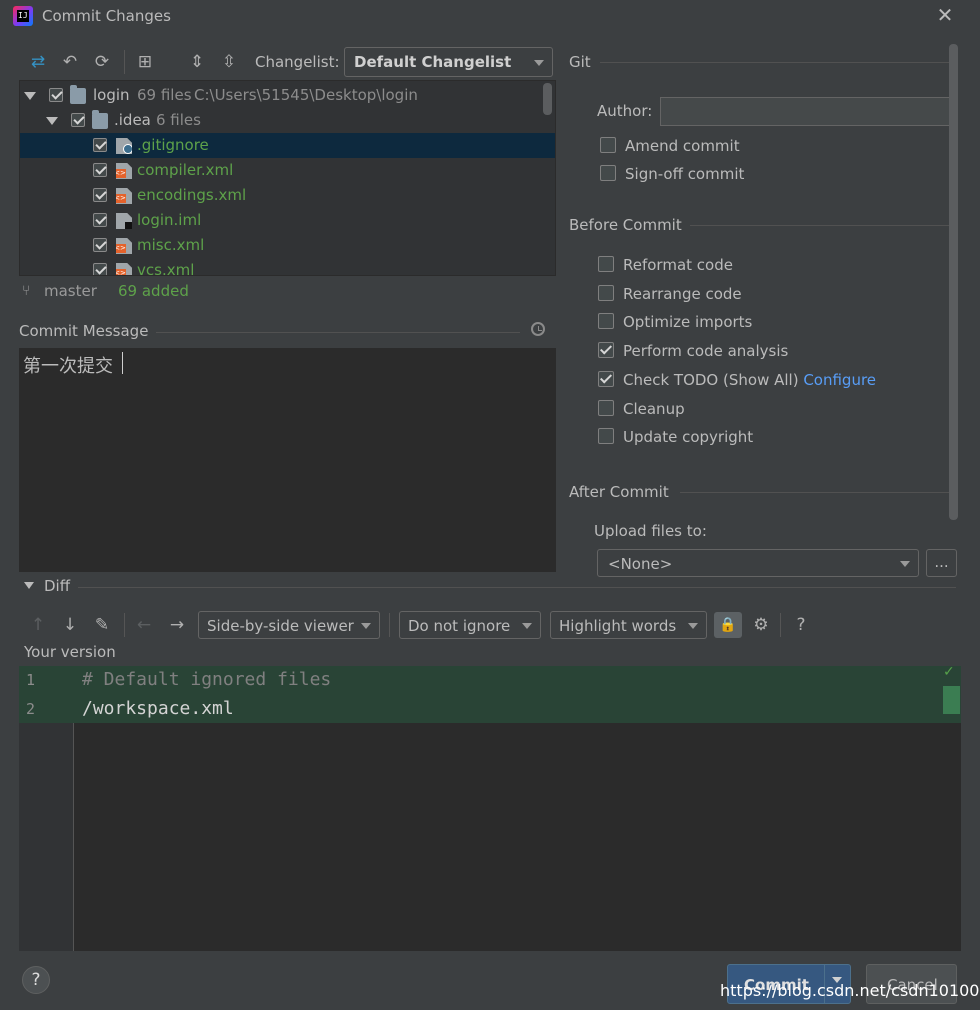 The width and height of the screenshot is (980, 1010). I want to click on check-todo-label: Check TODO (Show All) Configure, so click(749, 380).